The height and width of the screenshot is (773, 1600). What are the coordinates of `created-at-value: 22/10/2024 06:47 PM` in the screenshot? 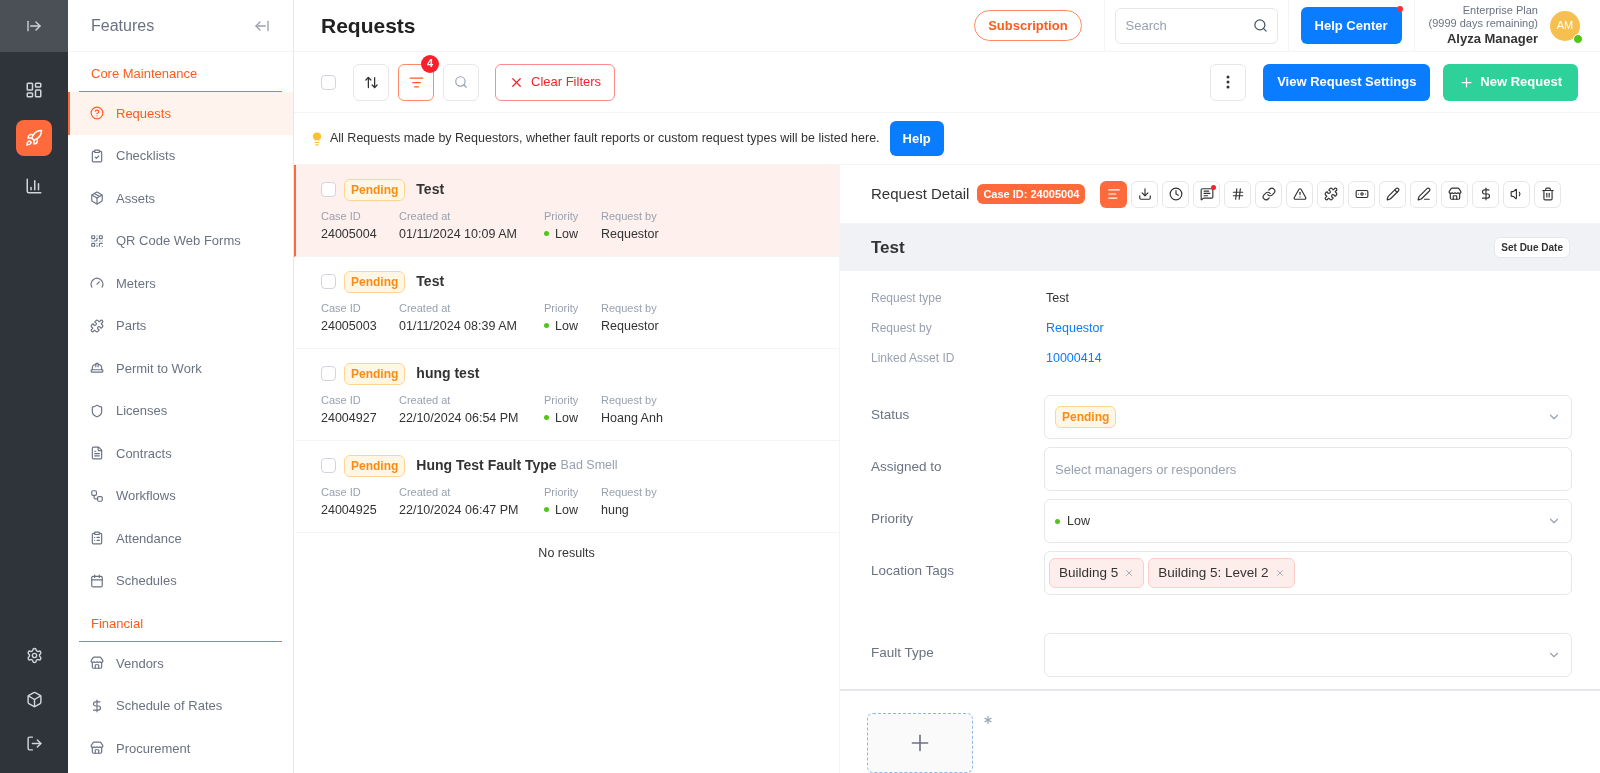 It's located at (459, 510).